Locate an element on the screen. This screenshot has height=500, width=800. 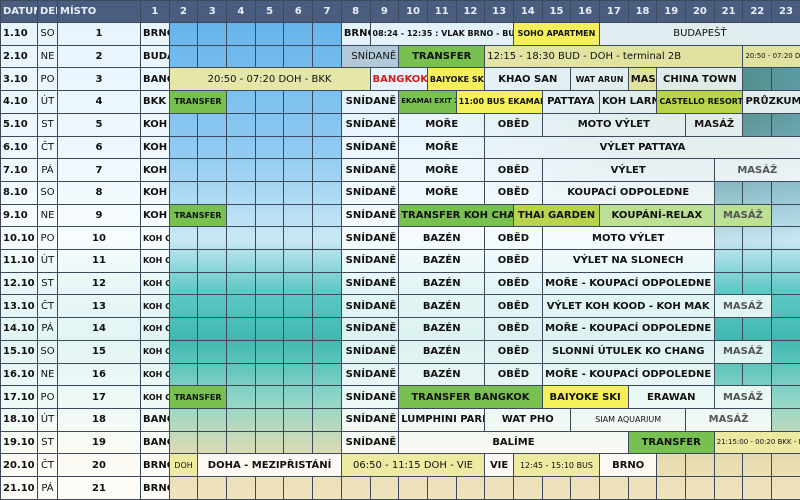
day-cell: ÚT is located at coordinates (47, 102).